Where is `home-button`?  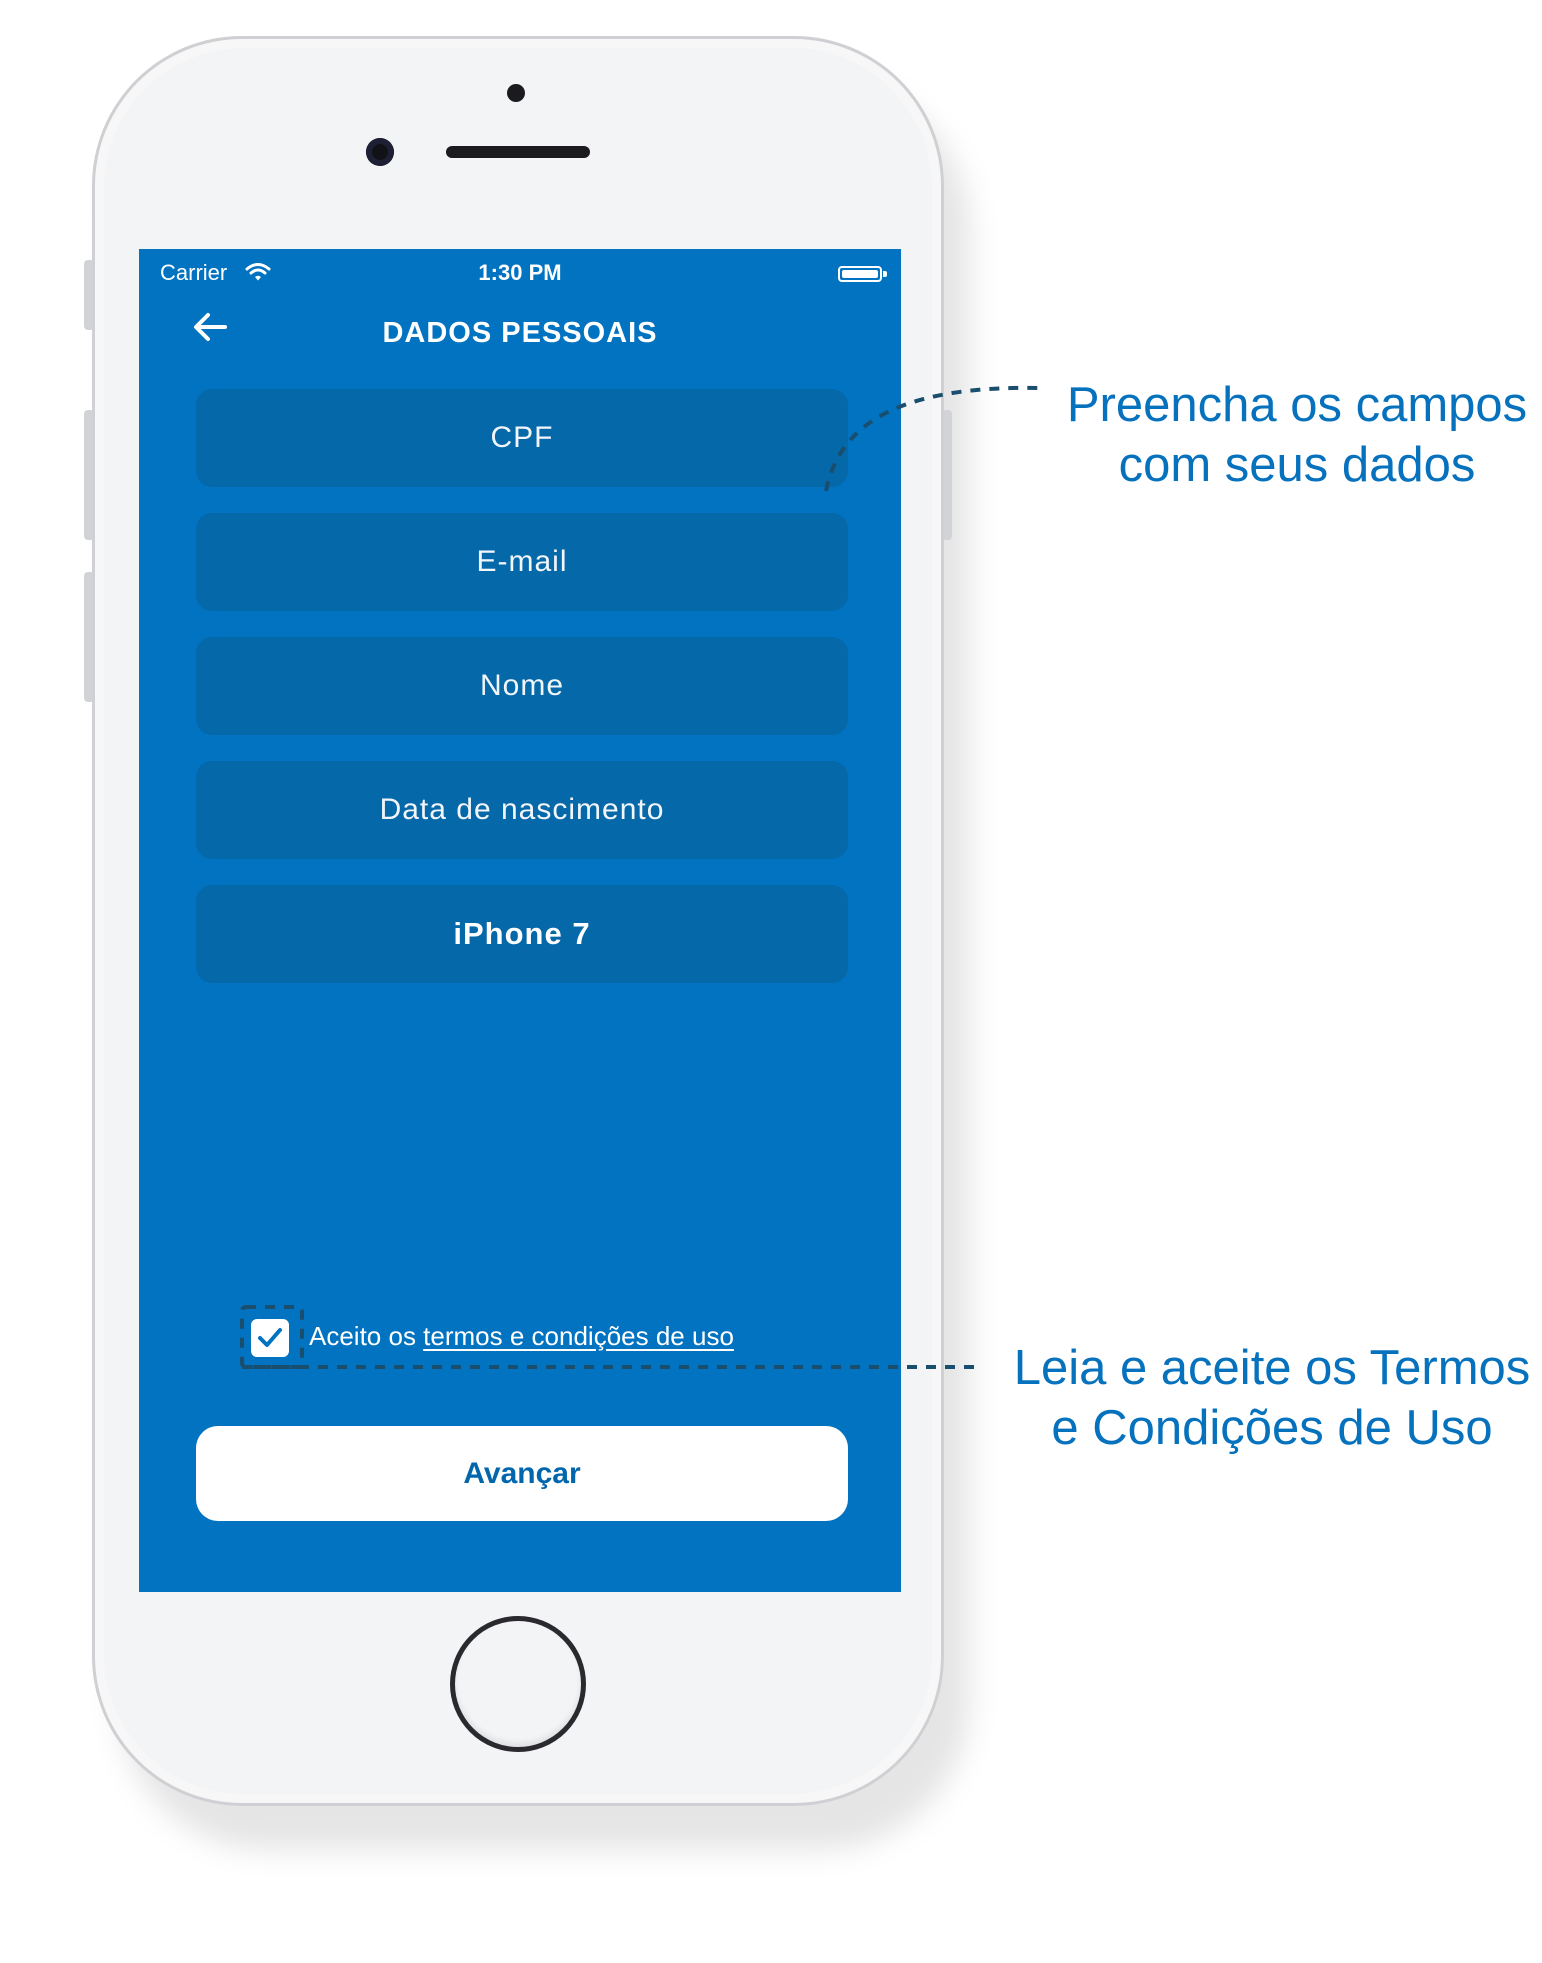
home-button is located at coordinates (518, 1684).